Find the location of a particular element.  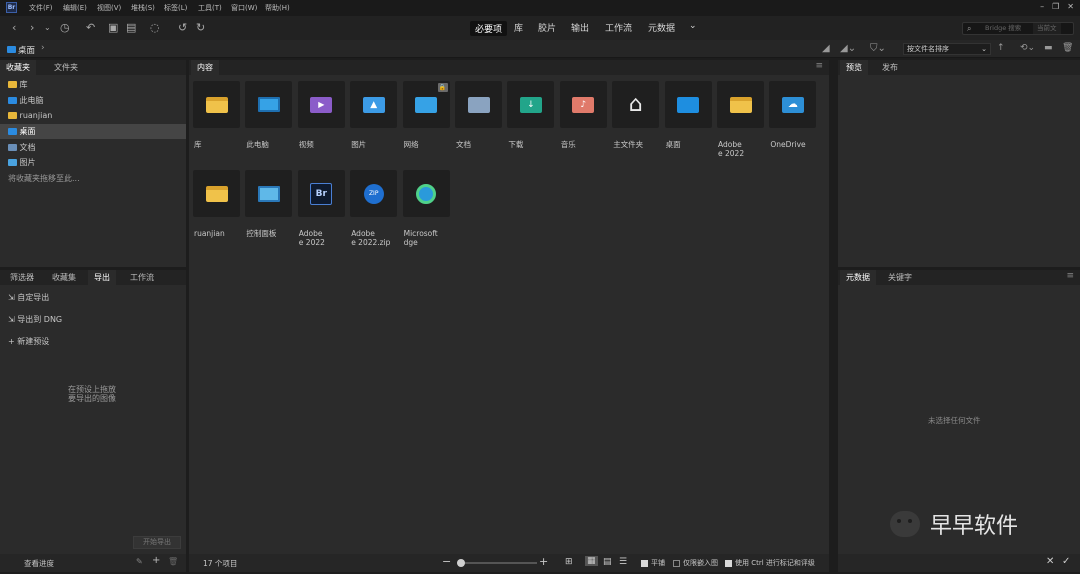

delete-icon: 🗑 is located at coordinates (1067, 48).